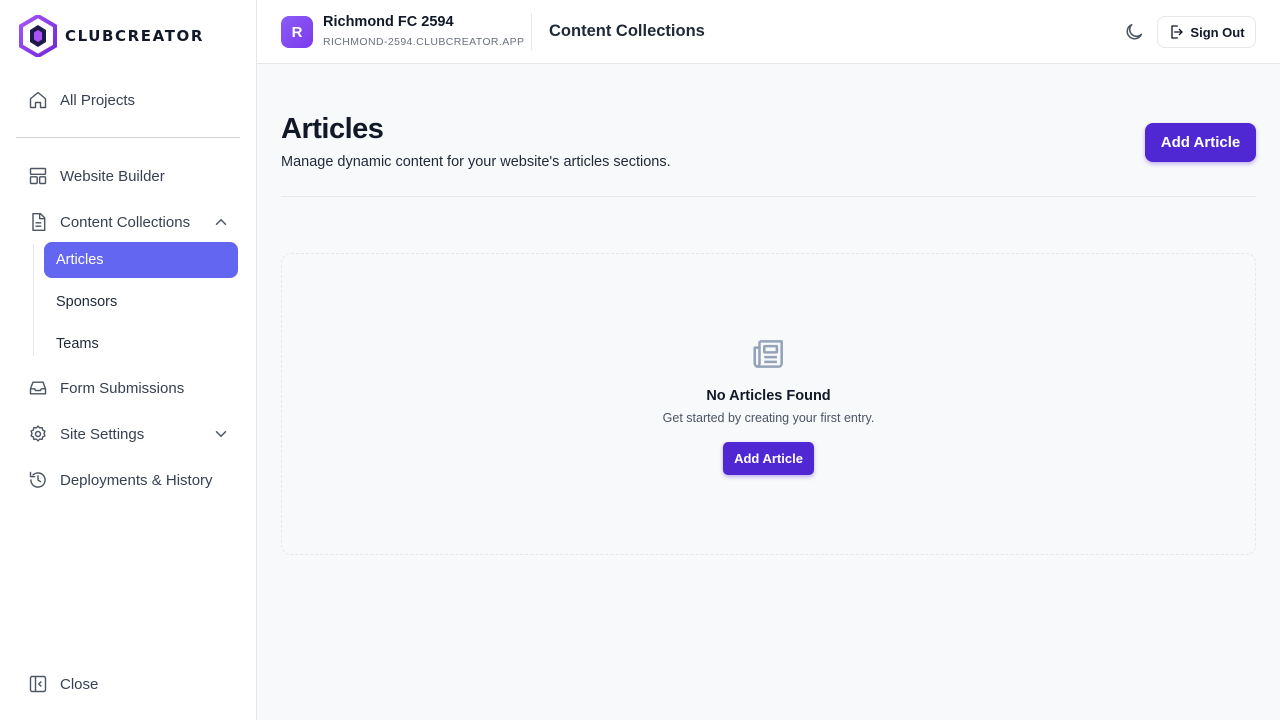 The width and height of the screenshot is (1280, 720). I want to click on empty-state-title: No Articles Found, so click(768, 396).